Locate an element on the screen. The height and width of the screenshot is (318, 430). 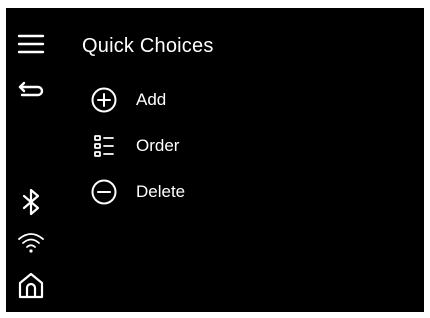
reorder-list-icon is located at coordinates (104, 146).